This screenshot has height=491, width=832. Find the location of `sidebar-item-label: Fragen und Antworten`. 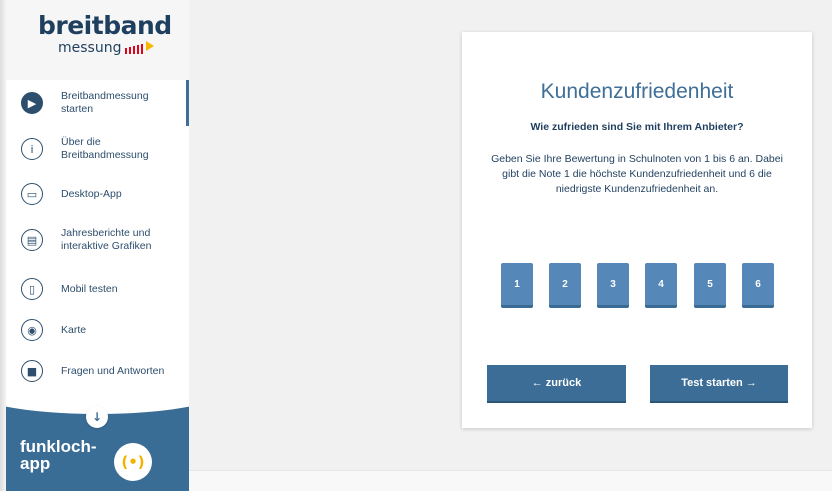

sidebar-item-label: Fragen und Antworten is located at coordinates (113, 370).